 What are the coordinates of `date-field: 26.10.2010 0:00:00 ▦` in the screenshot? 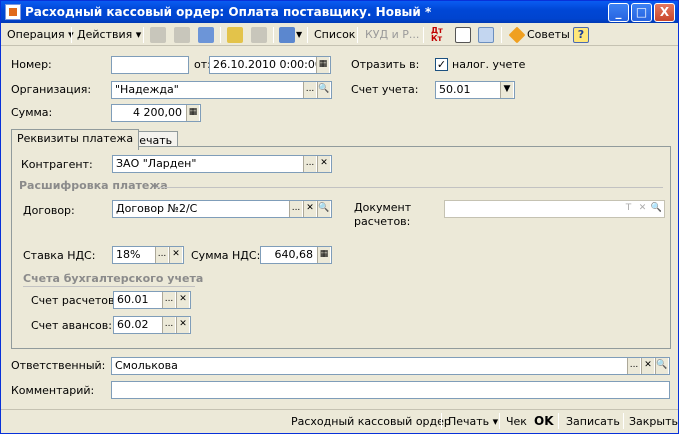 It's located at (270, 65).